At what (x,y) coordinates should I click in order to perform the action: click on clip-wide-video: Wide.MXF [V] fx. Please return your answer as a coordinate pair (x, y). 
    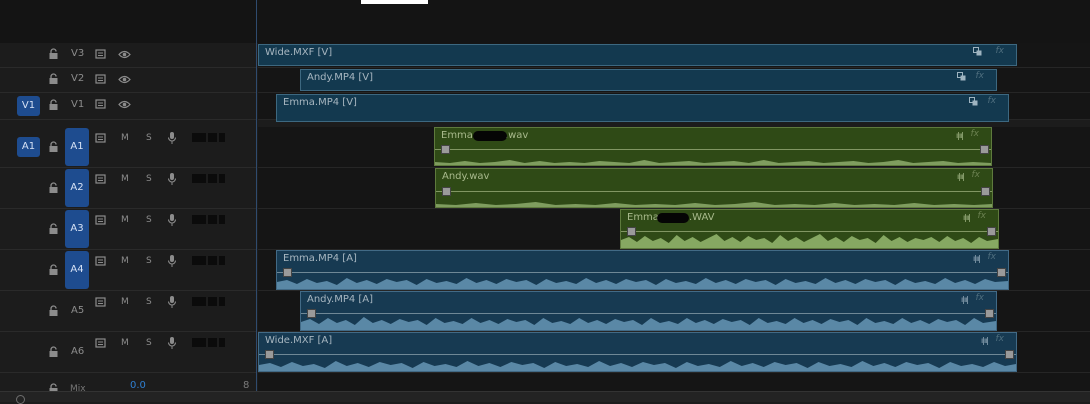
    Looking at the image, I should click on (637, 55).